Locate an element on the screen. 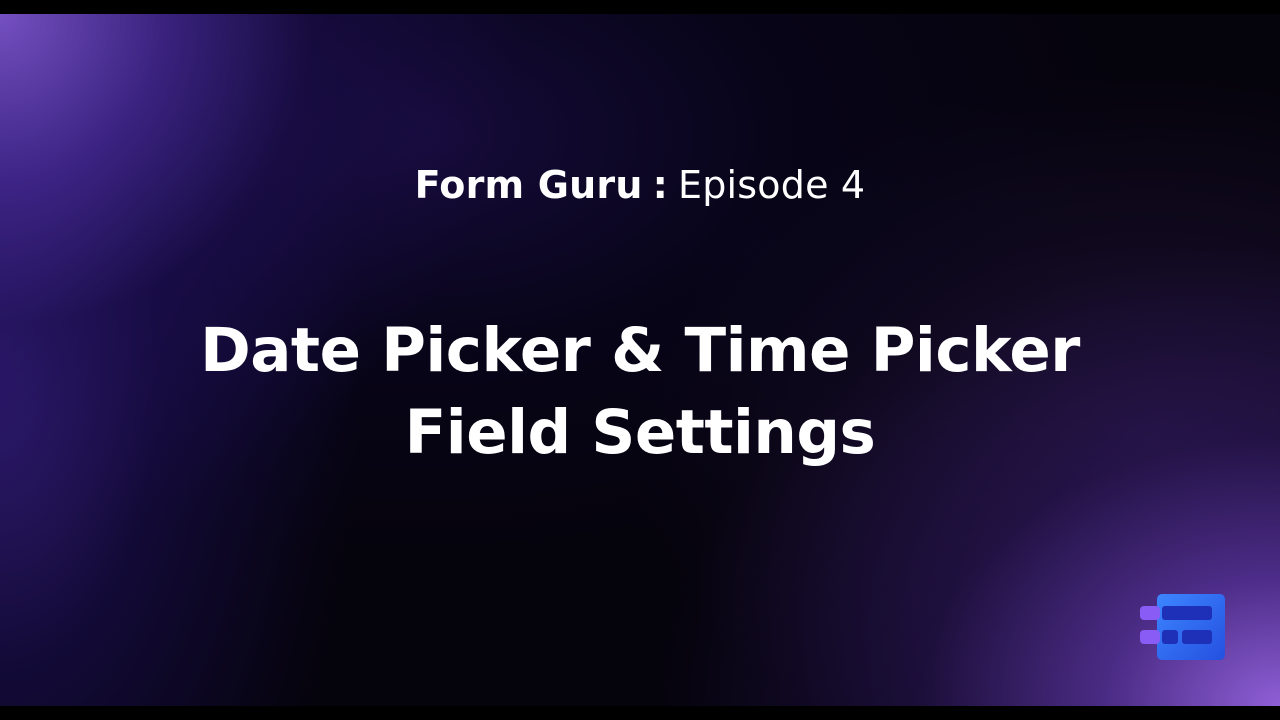 The height and width of the screenshot is (720, 1280). episode-label: Episode 4 is located at coordinates (772, 185).